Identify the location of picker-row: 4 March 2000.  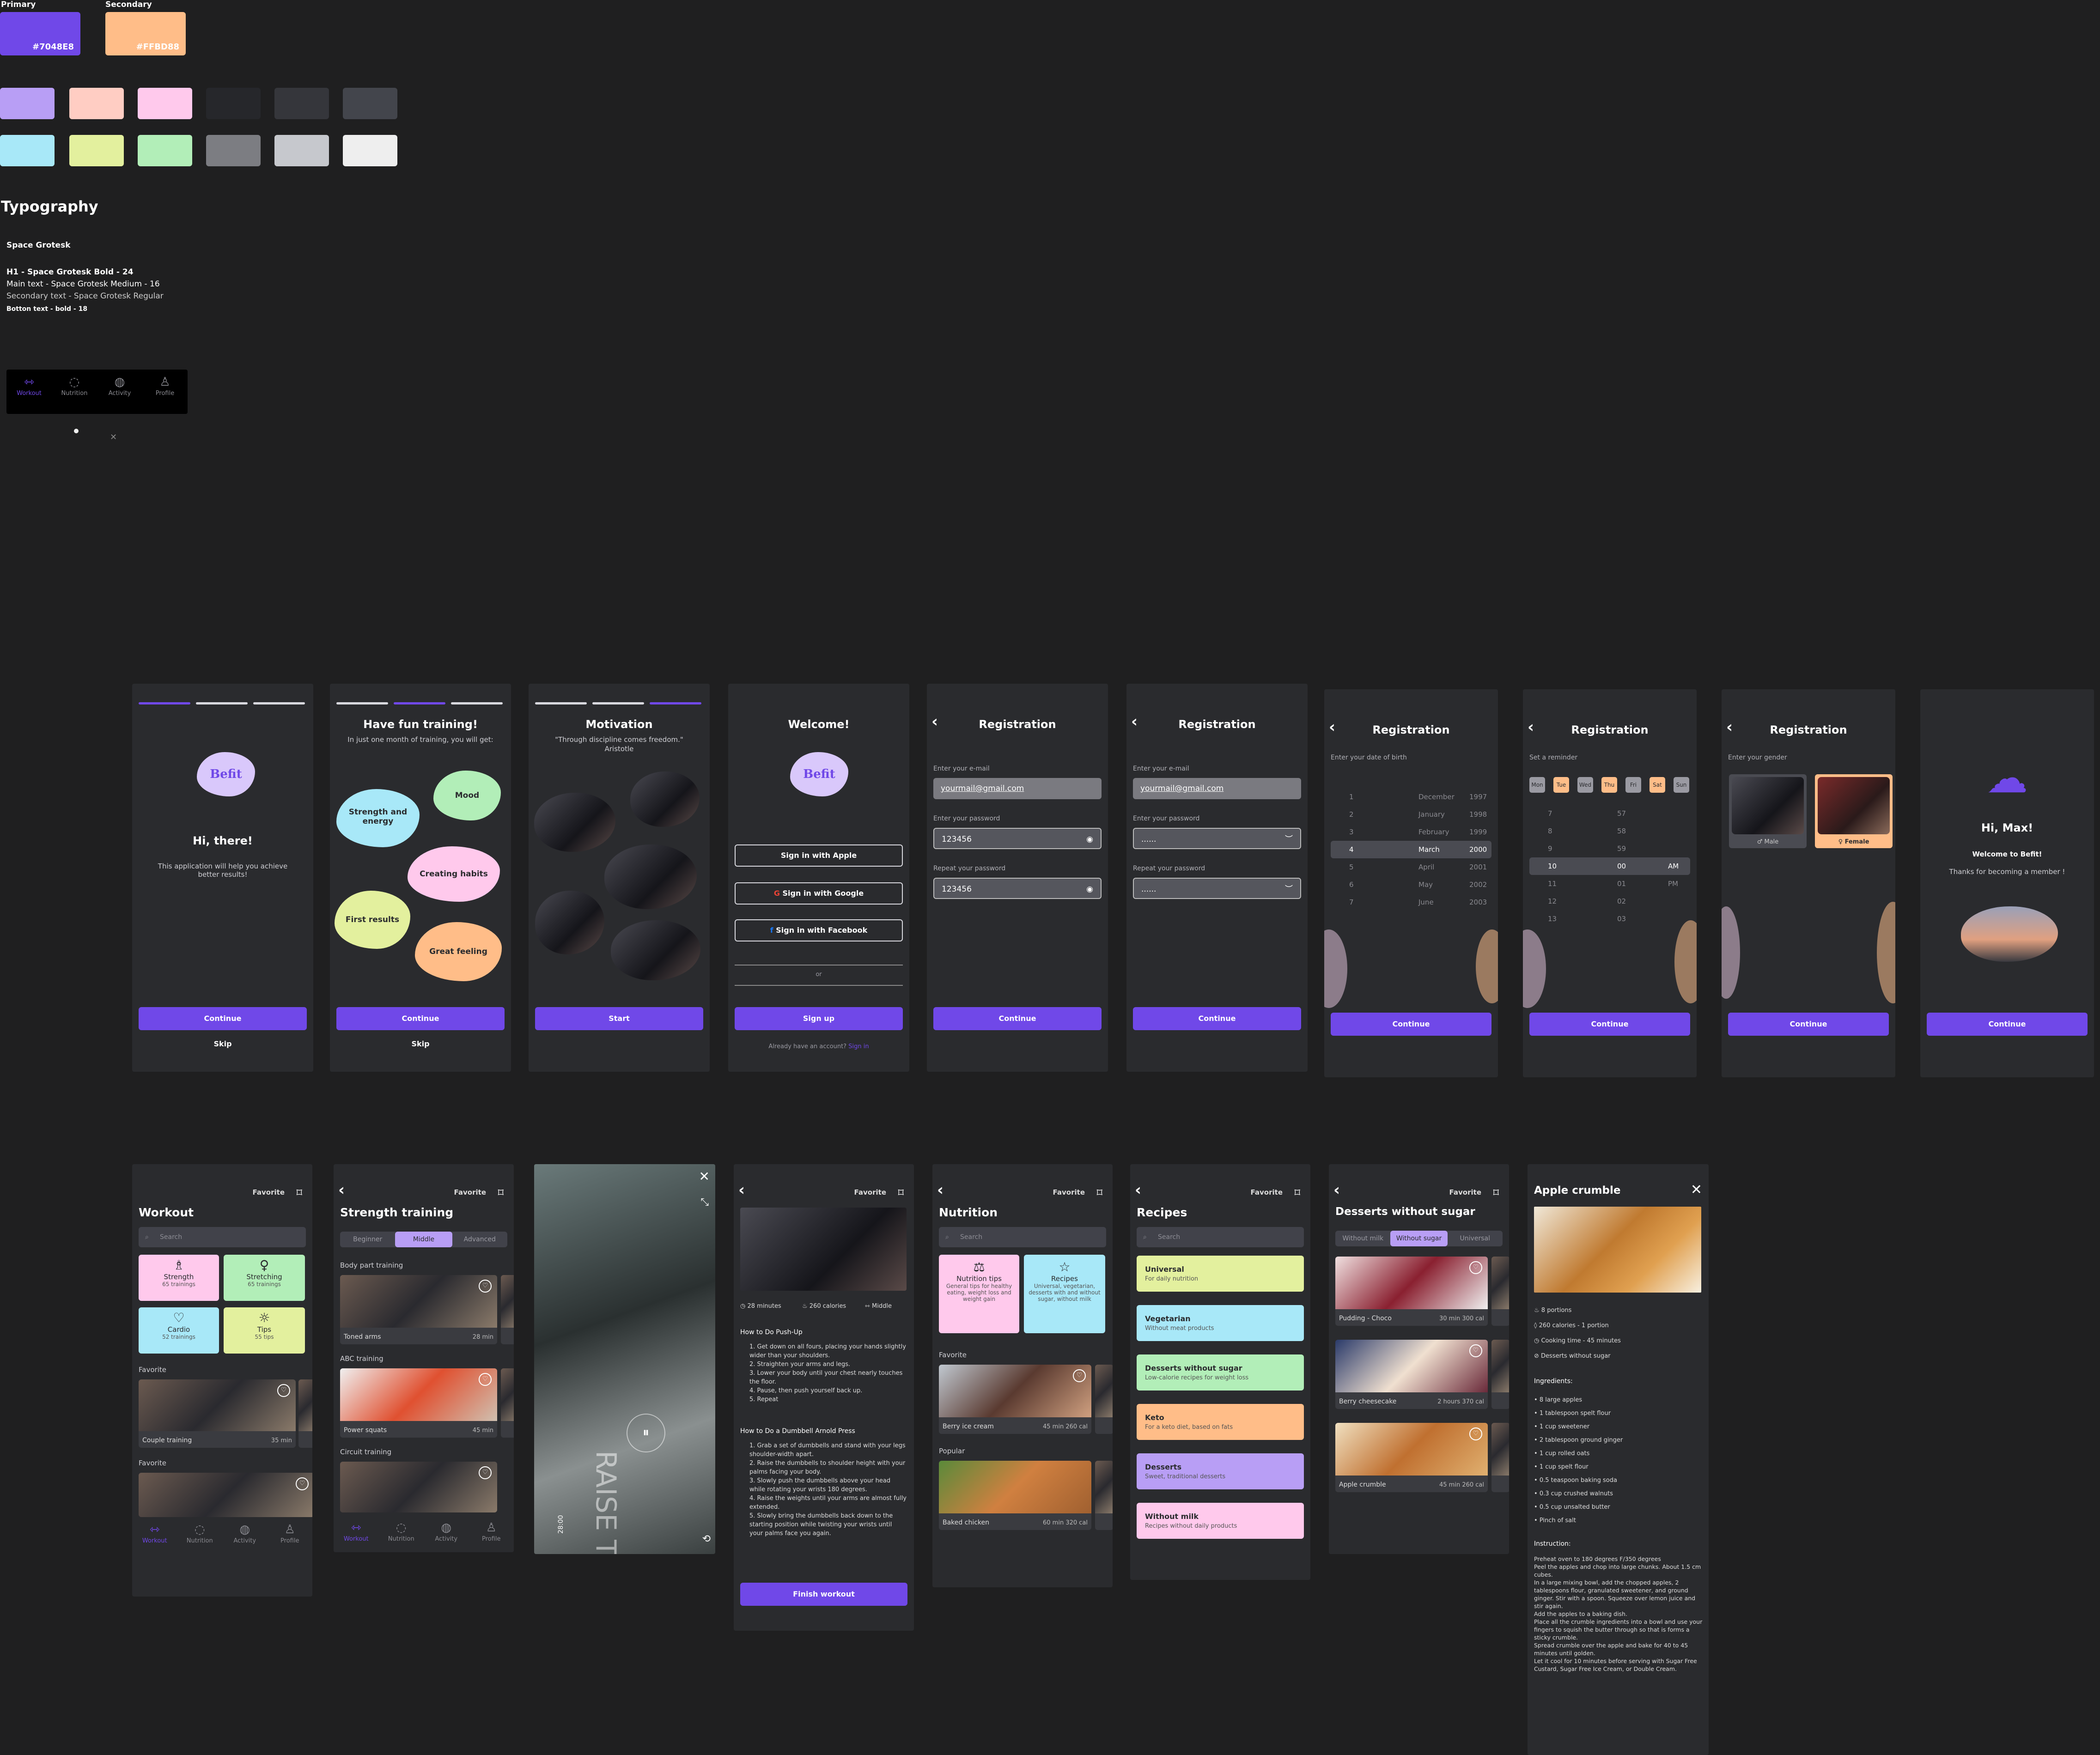
(1411, 849).